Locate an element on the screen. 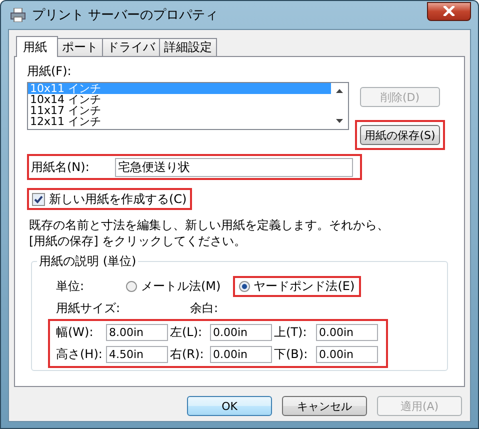 The image size is (479, 429). close-icon is located at coordinates (449, 11).